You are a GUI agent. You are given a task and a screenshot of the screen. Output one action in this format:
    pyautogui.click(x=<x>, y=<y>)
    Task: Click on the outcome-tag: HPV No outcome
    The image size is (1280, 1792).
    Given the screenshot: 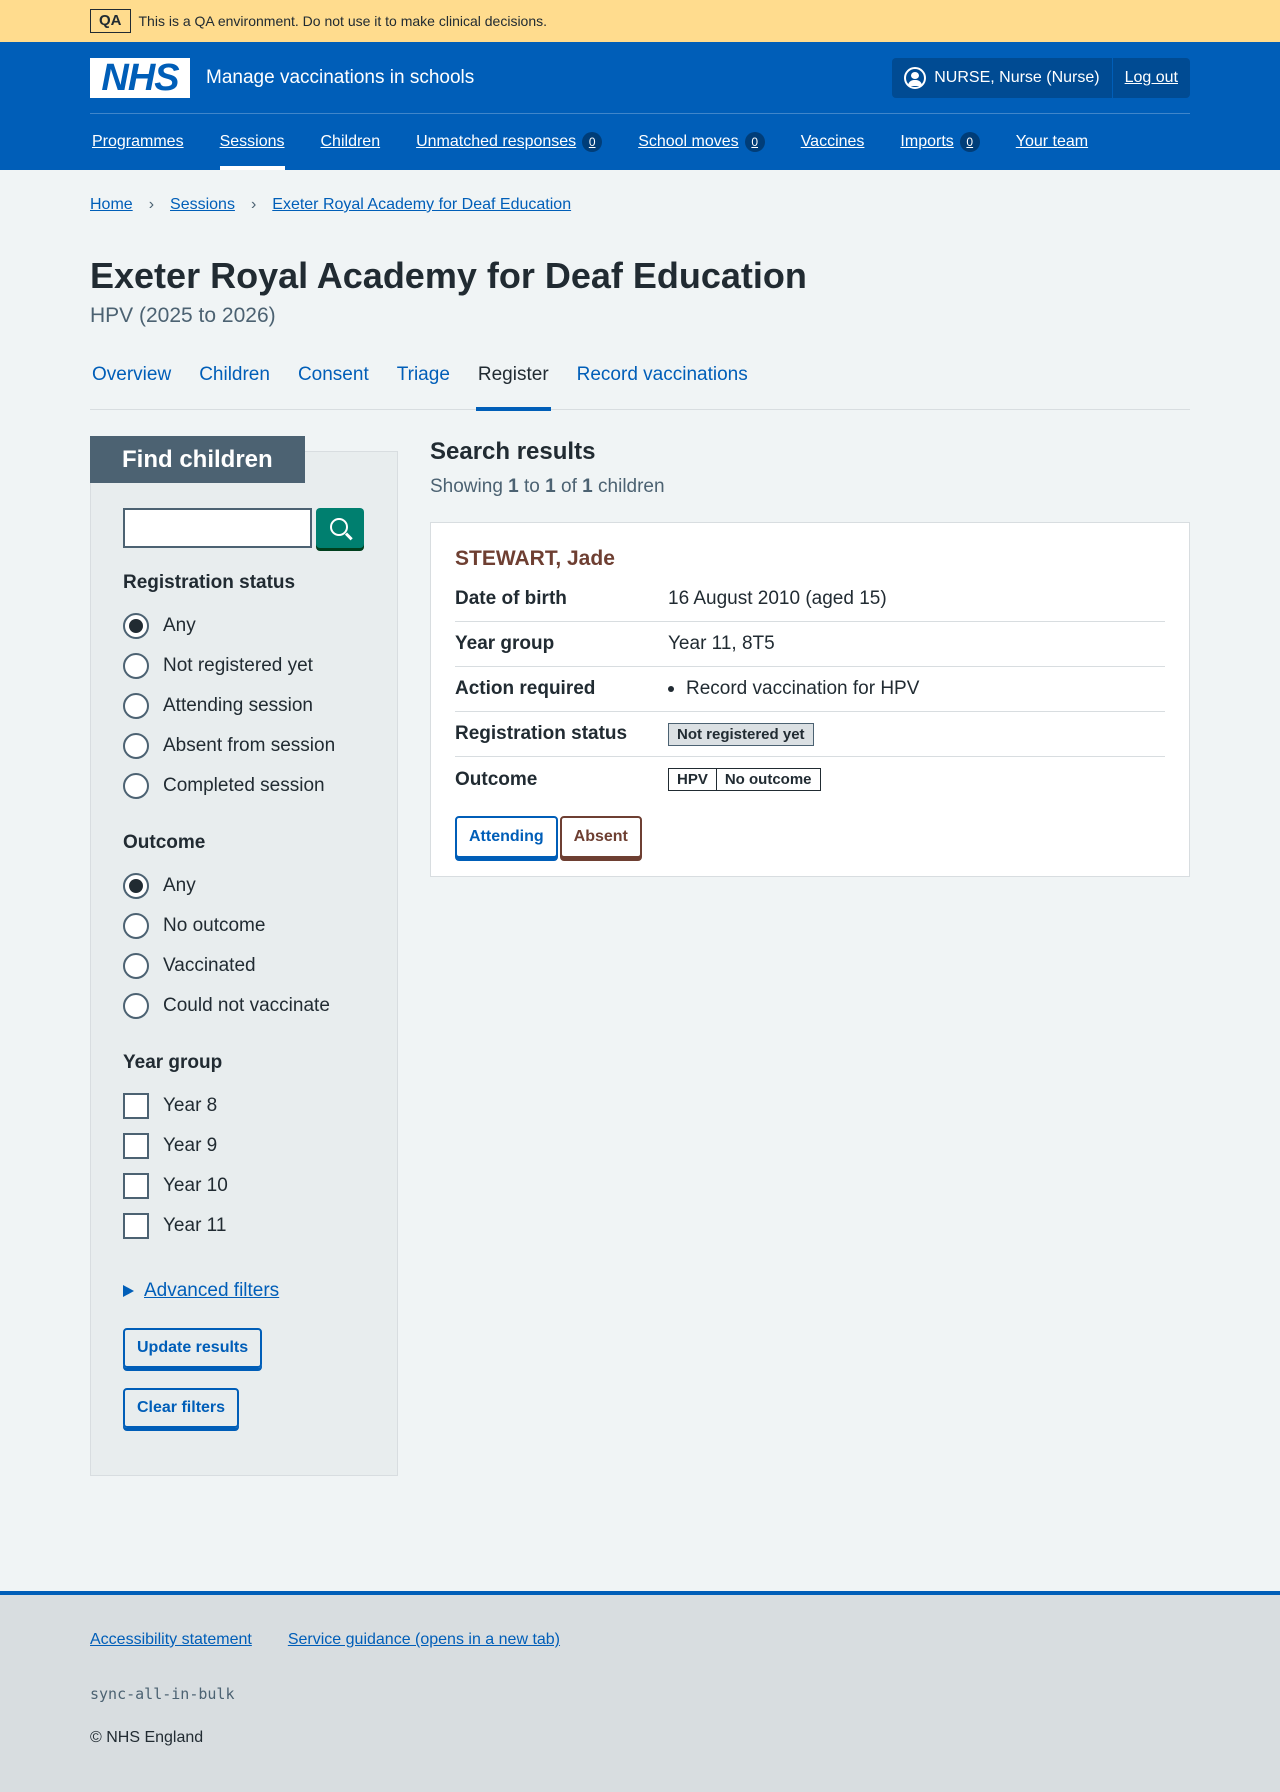 What is the action you would take?
    pyautogui.click(x=744, y=779)
    